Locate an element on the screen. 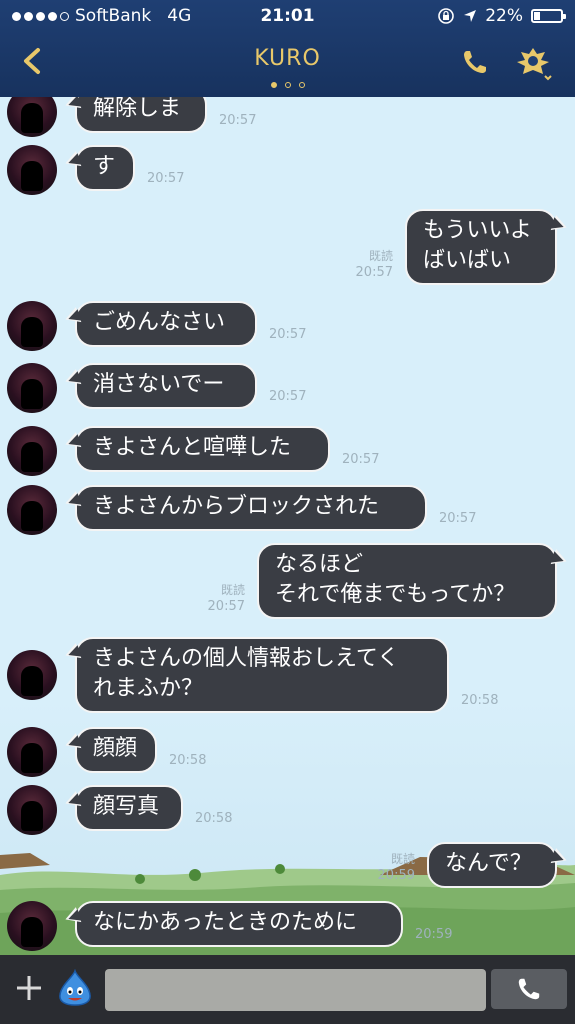 This screenshot has height=1024, width=575. message-in: きよさんと喧嘩した 20:57 is located at coordinates (287, 451).